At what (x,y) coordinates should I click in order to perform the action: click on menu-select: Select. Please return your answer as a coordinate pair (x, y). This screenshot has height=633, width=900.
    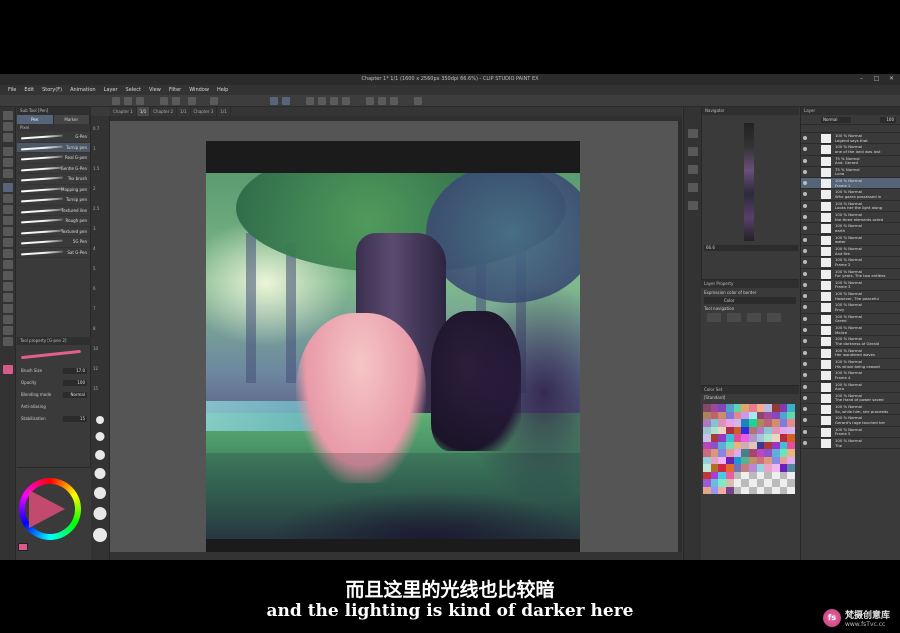
    Looking at the image, I should click on (133, 90).